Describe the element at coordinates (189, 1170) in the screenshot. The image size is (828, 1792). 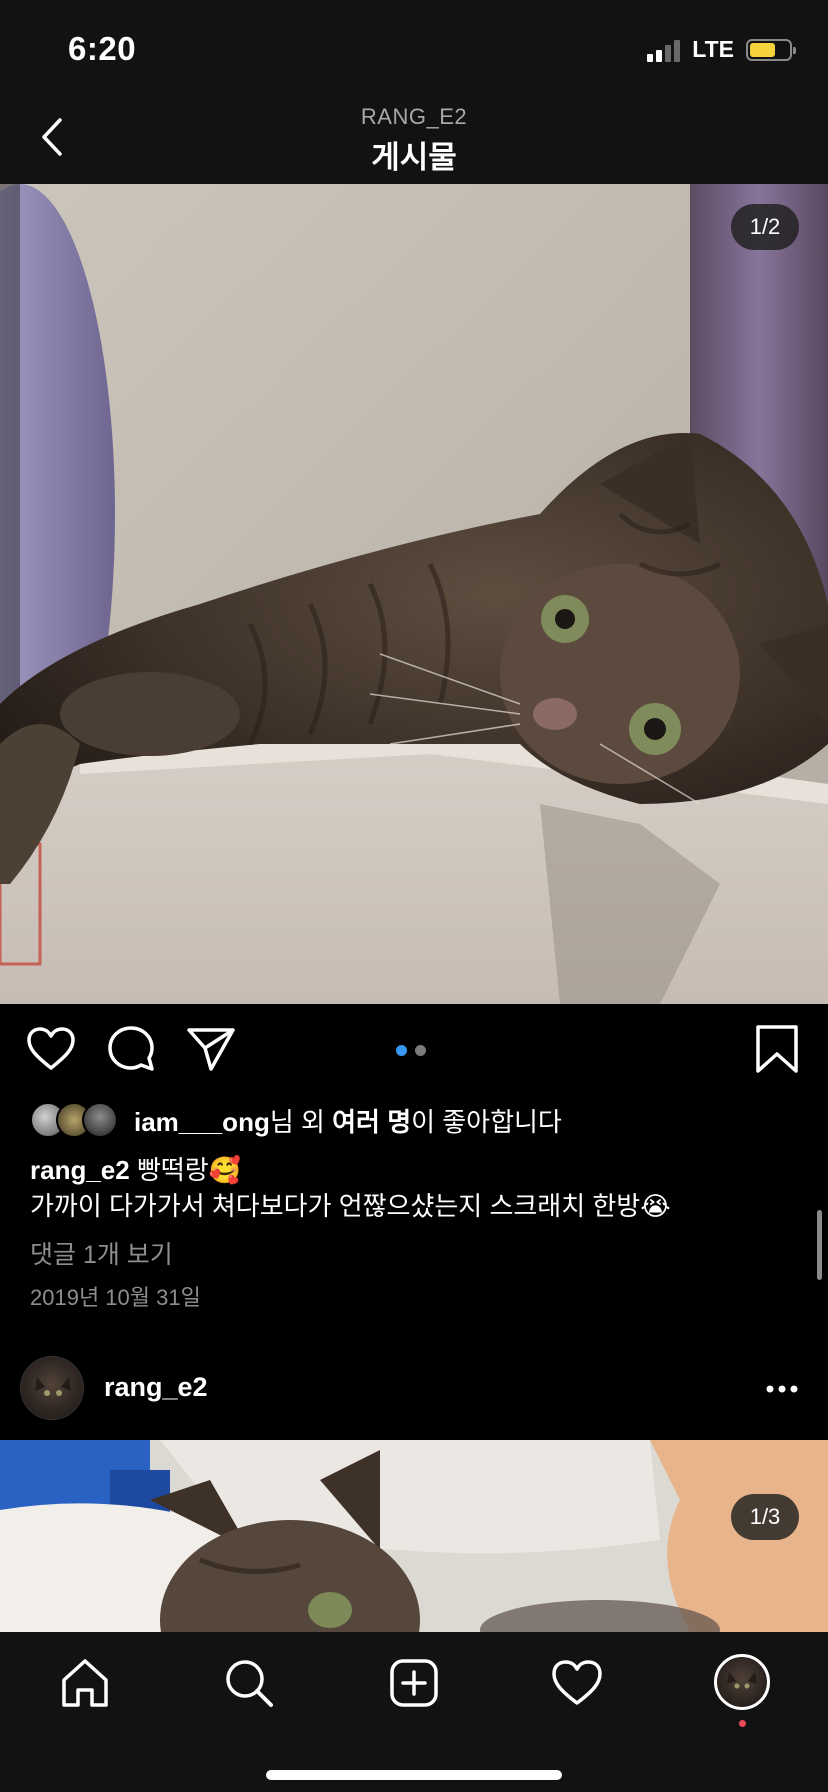
I see `caption-line: 빵떡랑🥰` at that location.